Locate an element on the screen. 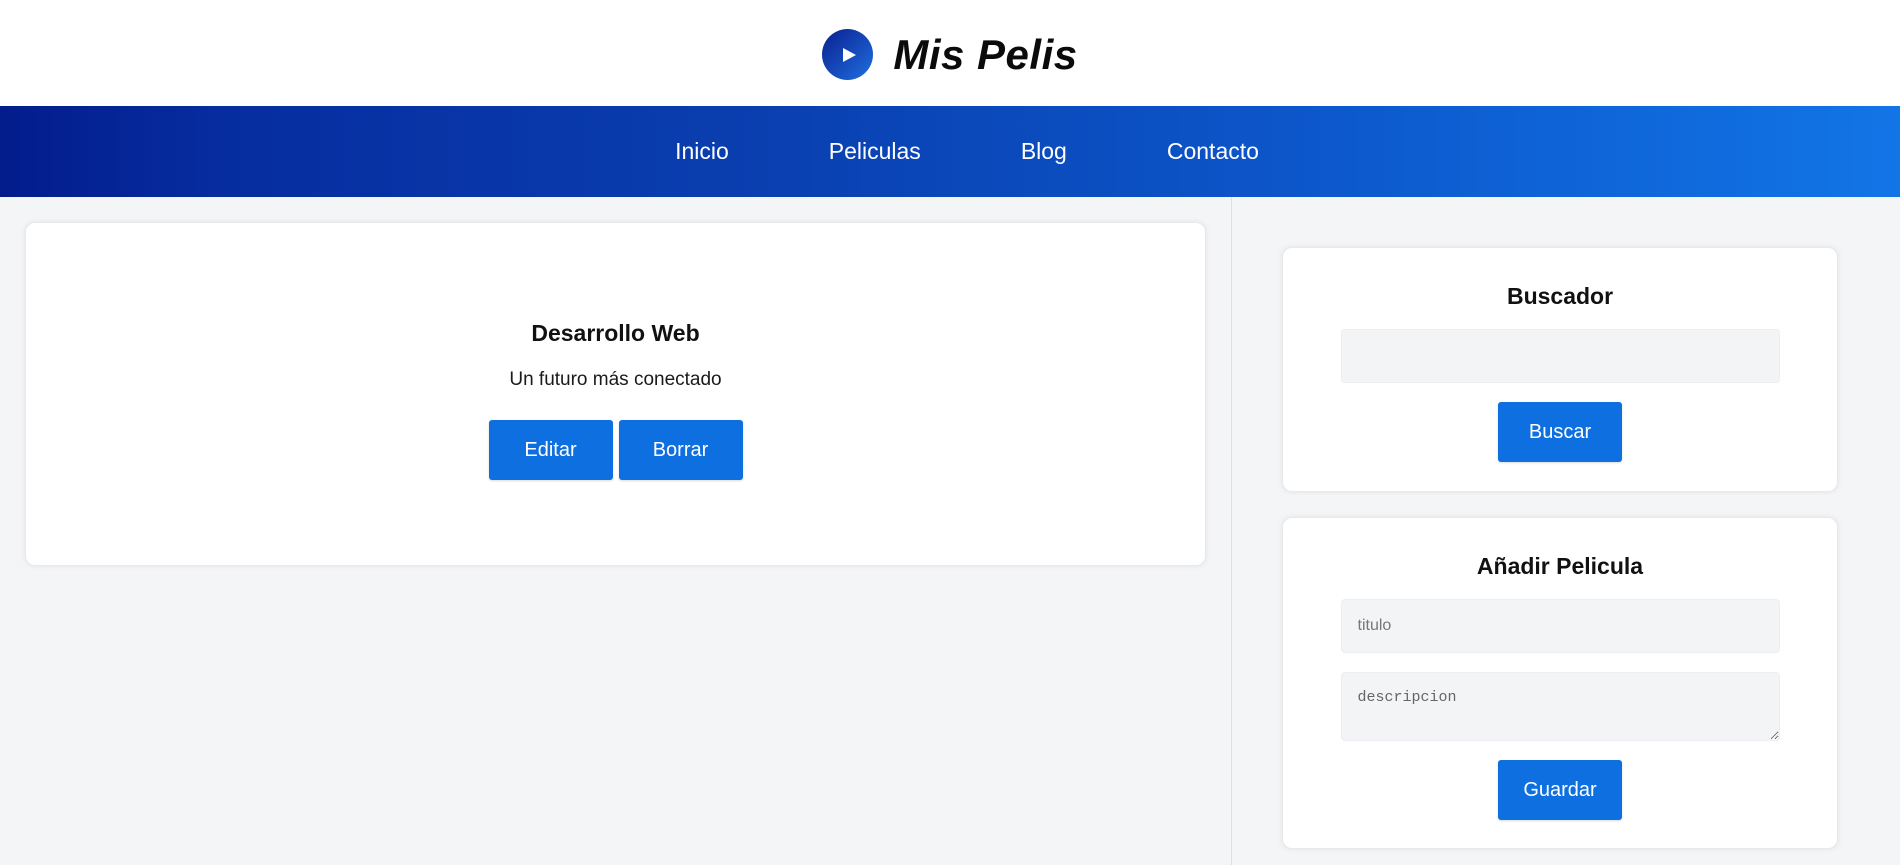 Image resolution: width=1900 pixels, height=865 pixels. search-button: Buscar is located at coordinates (1560, 432).